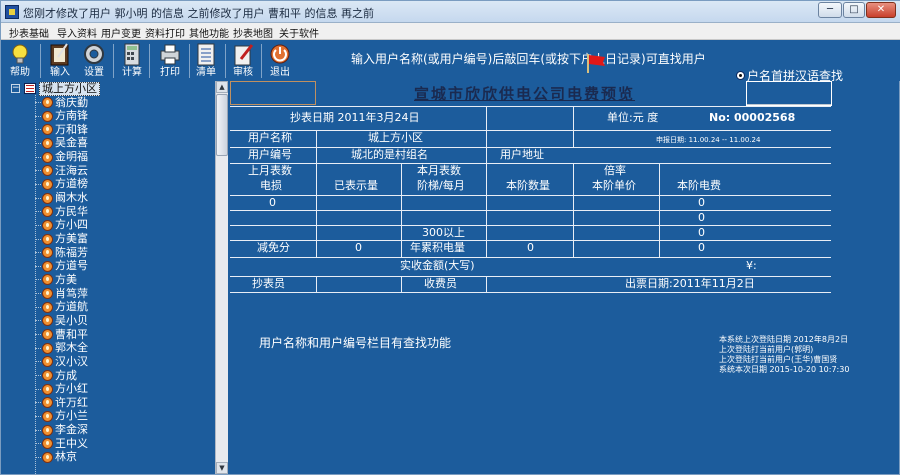  Describe the element at coordinates (752, 117) in the screenshot. I see `bill-number: No: 00002568` at that location.